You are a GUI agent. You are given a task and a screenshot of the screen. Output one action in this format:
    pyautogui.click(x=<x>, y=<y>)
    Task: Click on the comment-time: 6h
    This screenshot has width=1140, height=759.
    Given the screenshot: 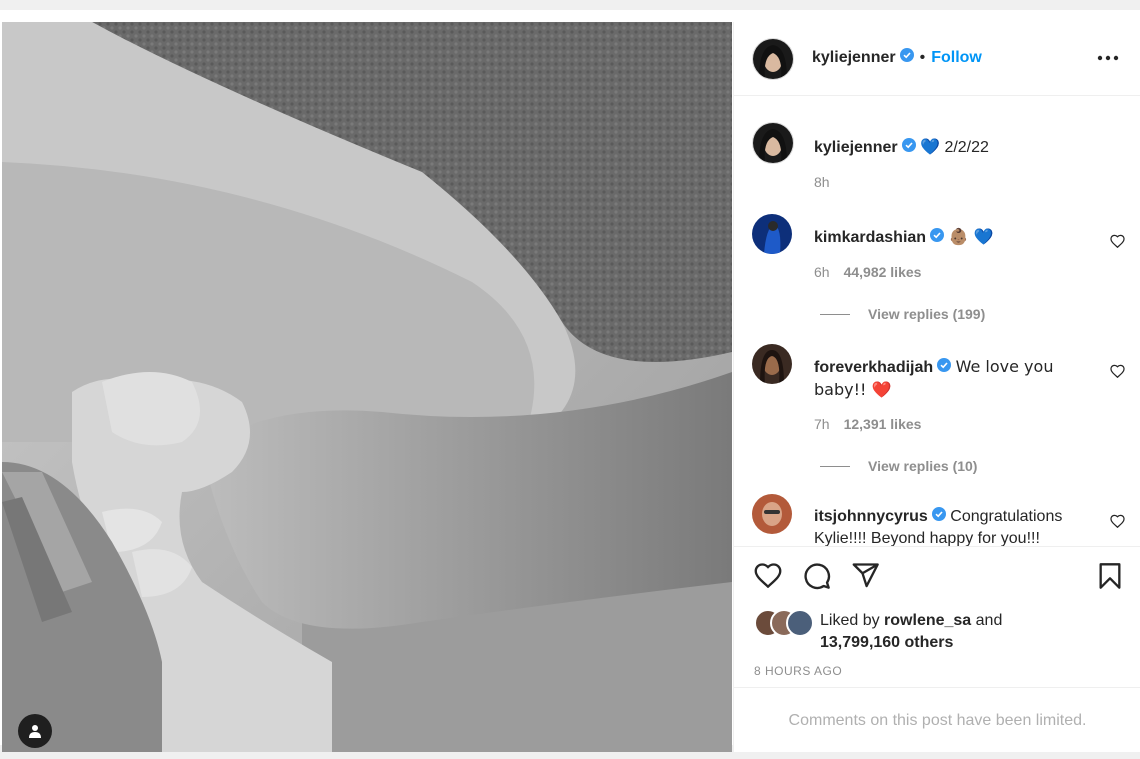 What is the action you would take?
    pyautogui.click(x=822, y=272)
    